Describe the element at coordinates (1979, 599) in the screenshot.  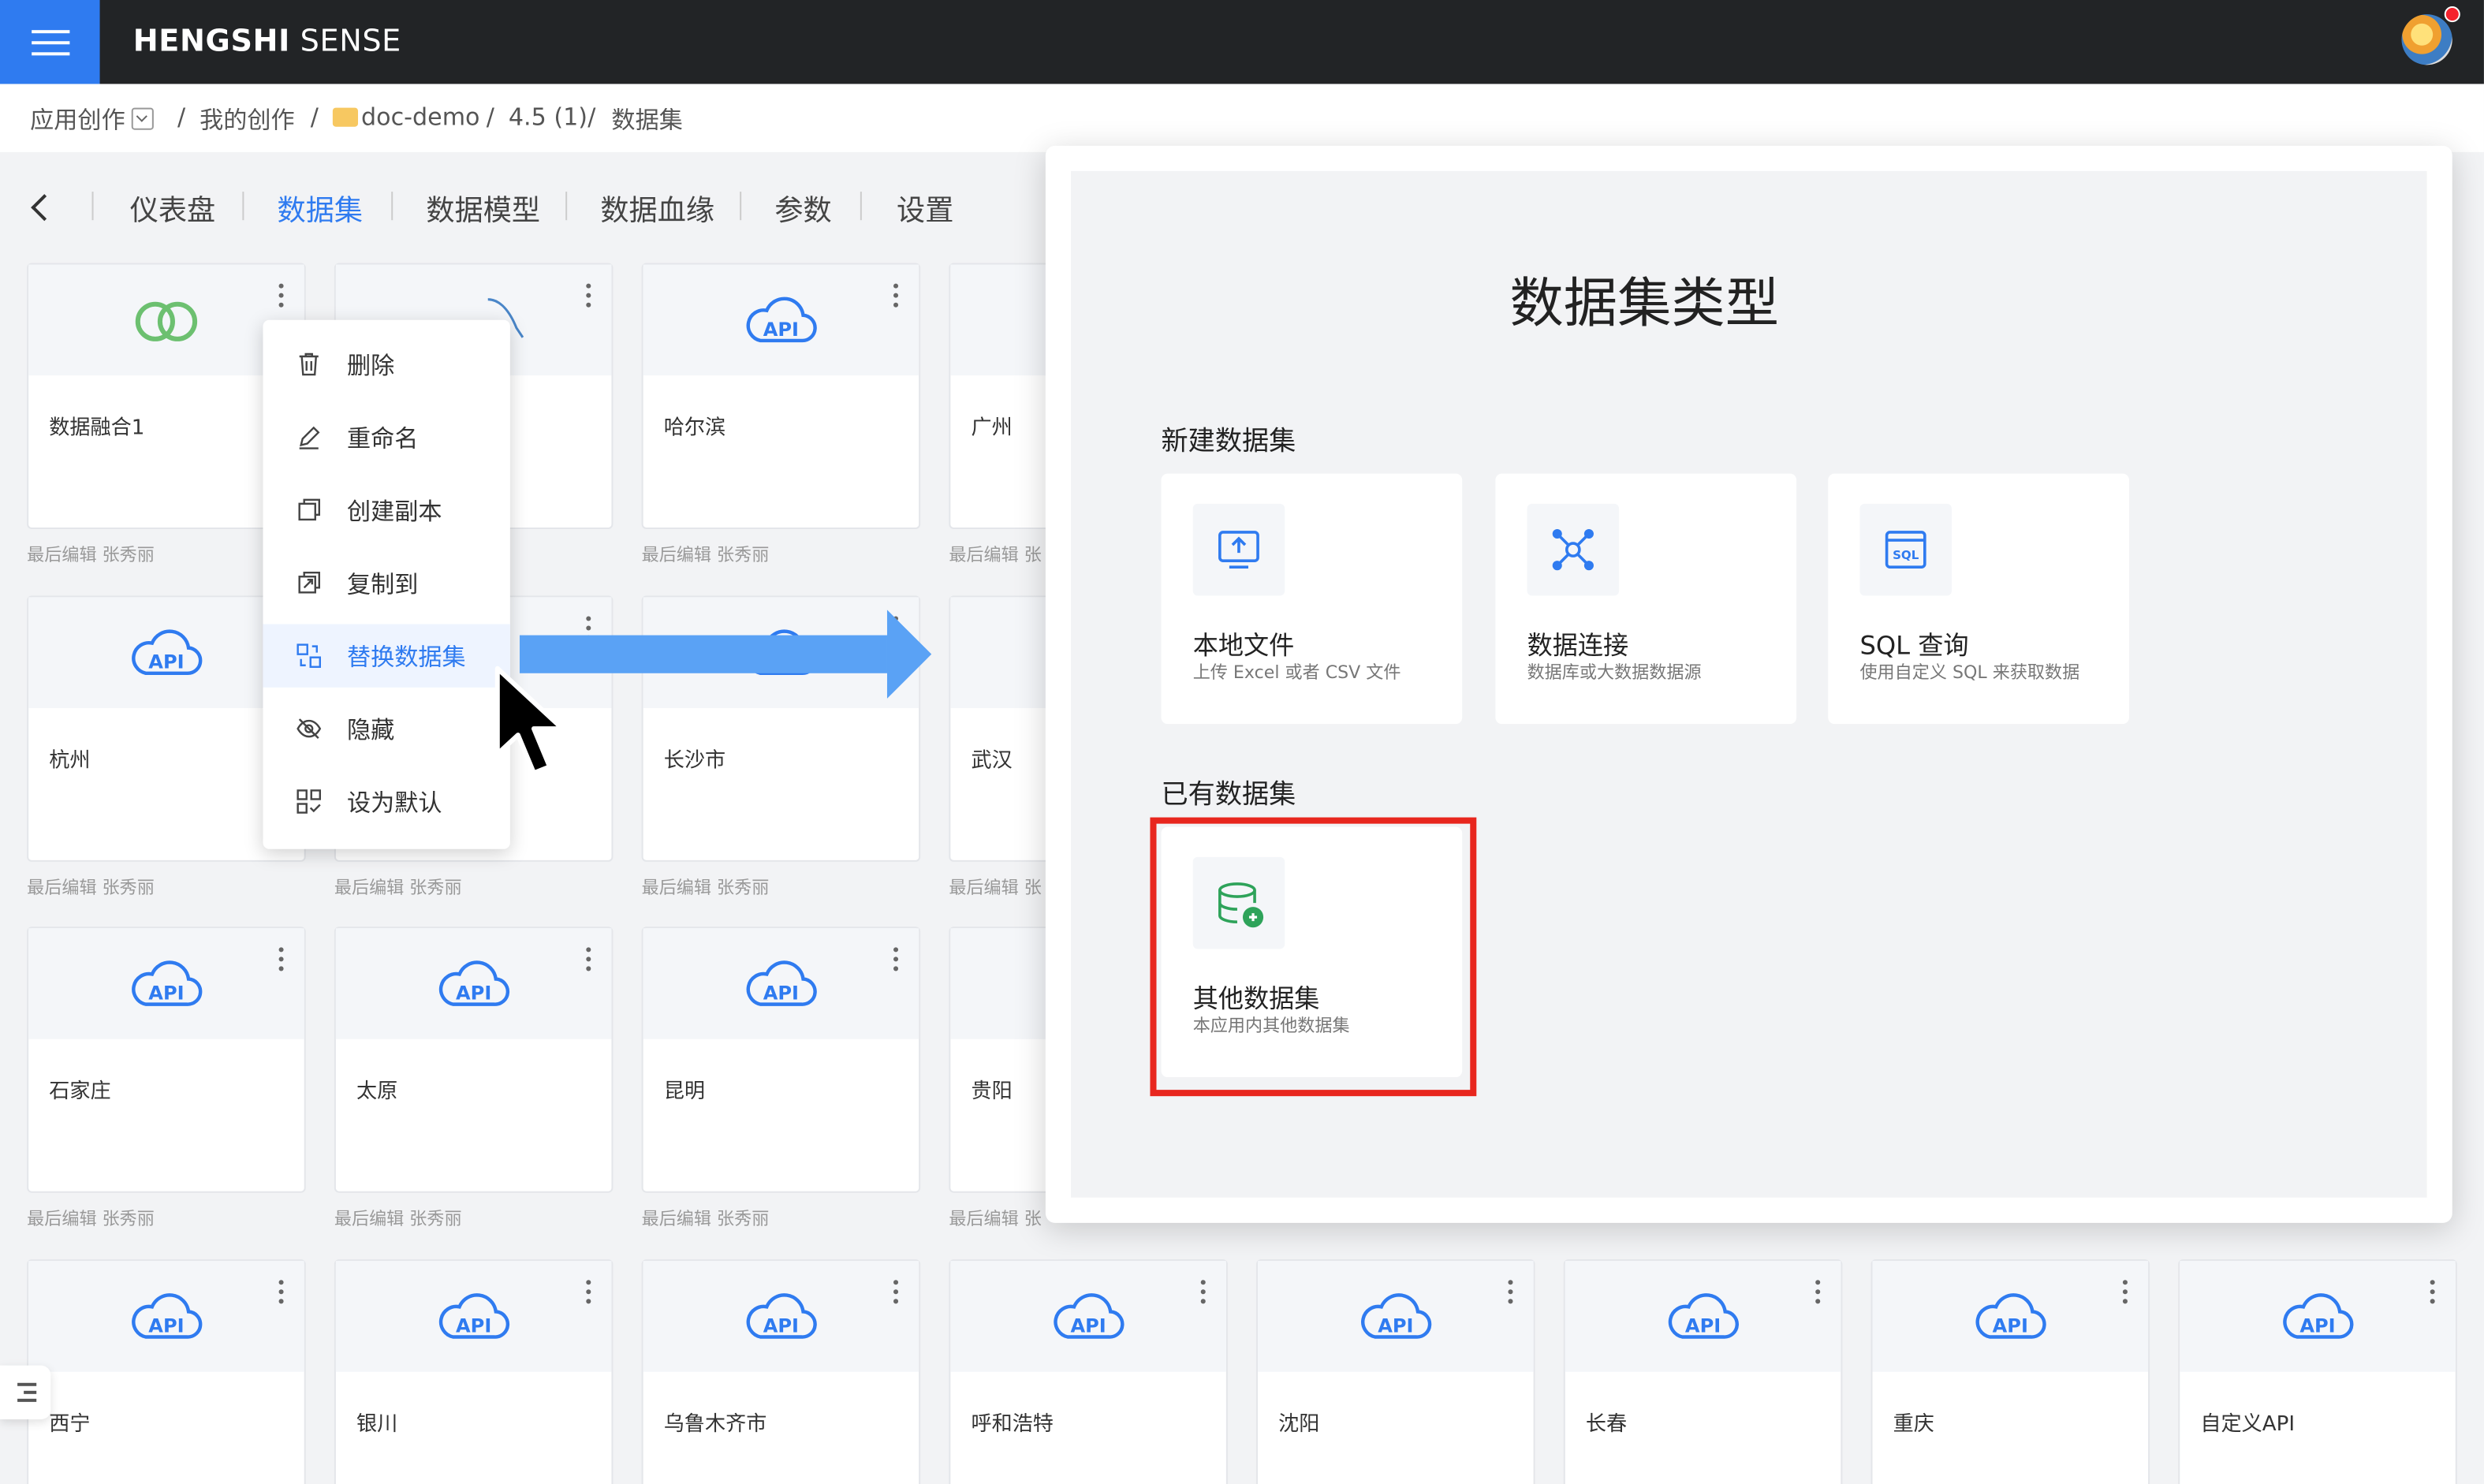
I see `type-card-sql-query: SQL SQL 查询 使用自定义 SQL 来获取数据` at that location.